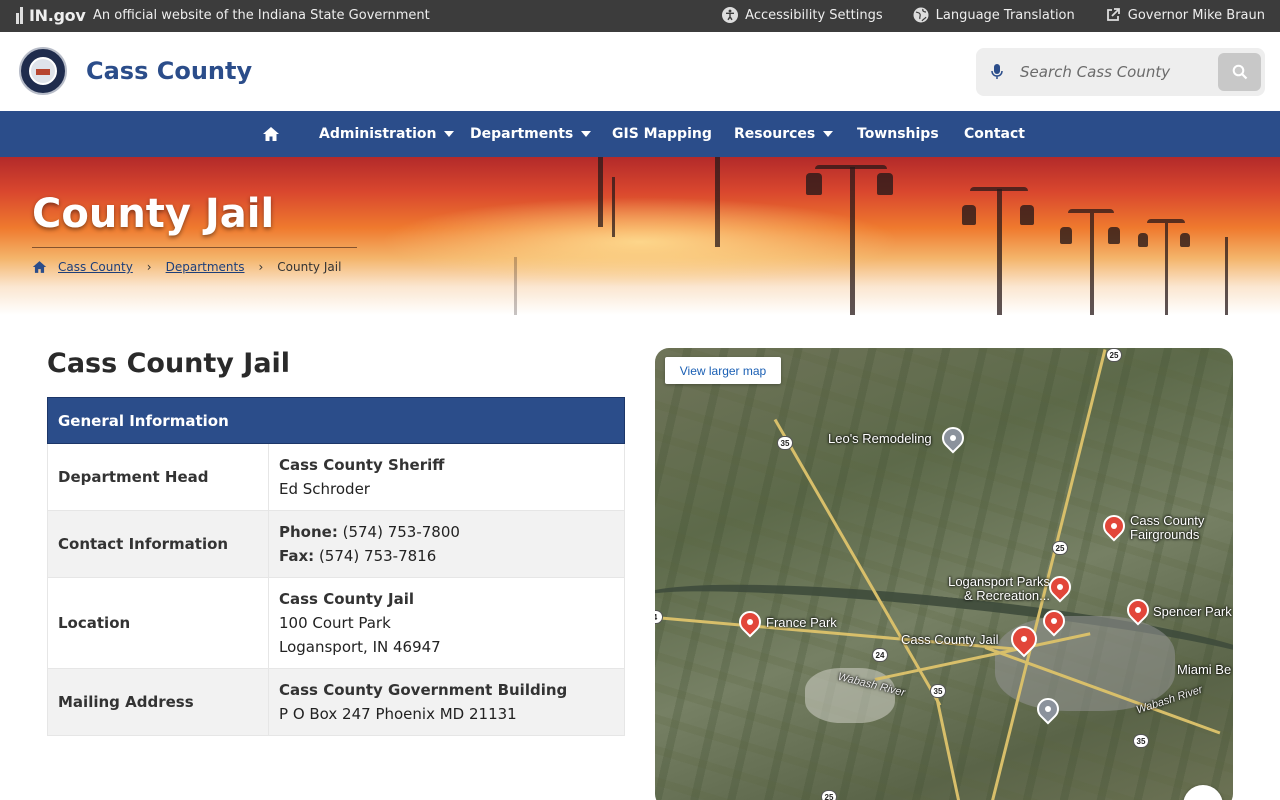 Image resolution: width=1280 pixels, height=800 pixels. Describe the element at coordinates (1113, 14) in the screenshot. I see `external-link-icon` at that location.